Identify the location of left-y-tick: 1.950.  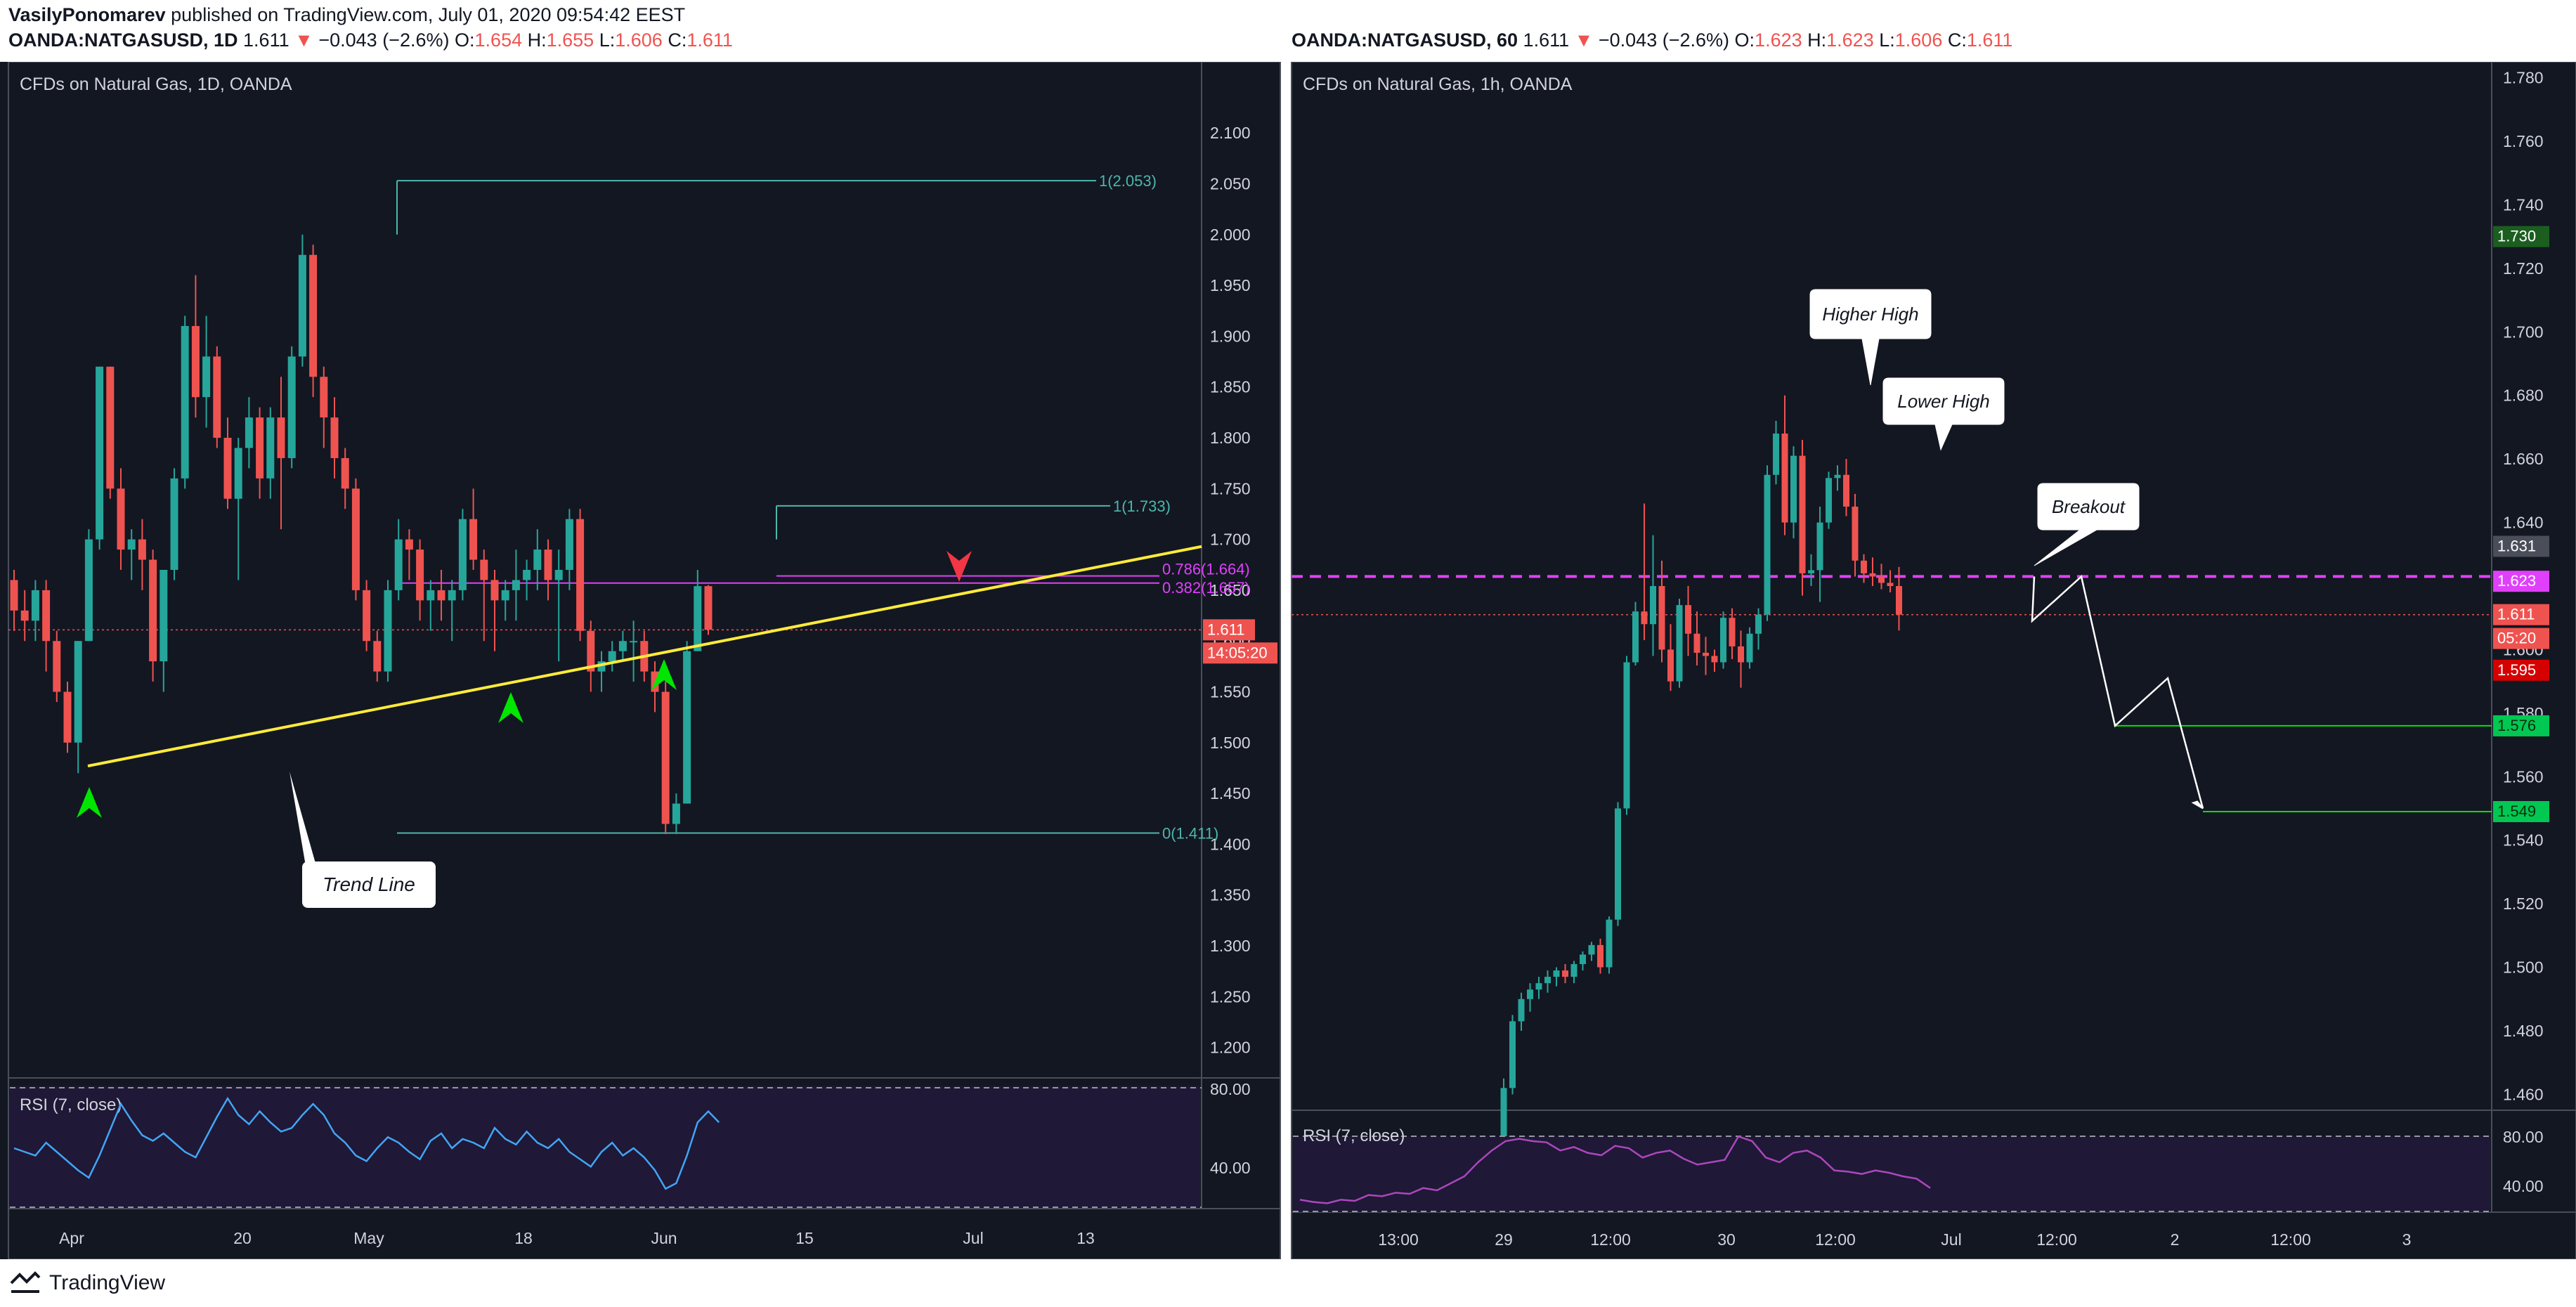
(1230, 285).